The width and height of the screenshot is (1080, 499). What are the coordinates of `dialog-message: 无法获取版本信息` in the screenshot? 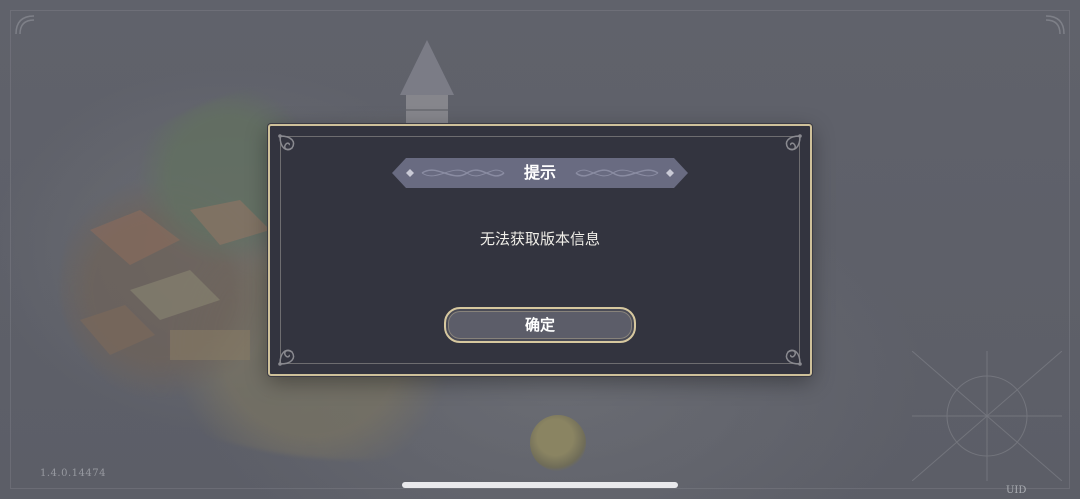 It's located at (539, 239).